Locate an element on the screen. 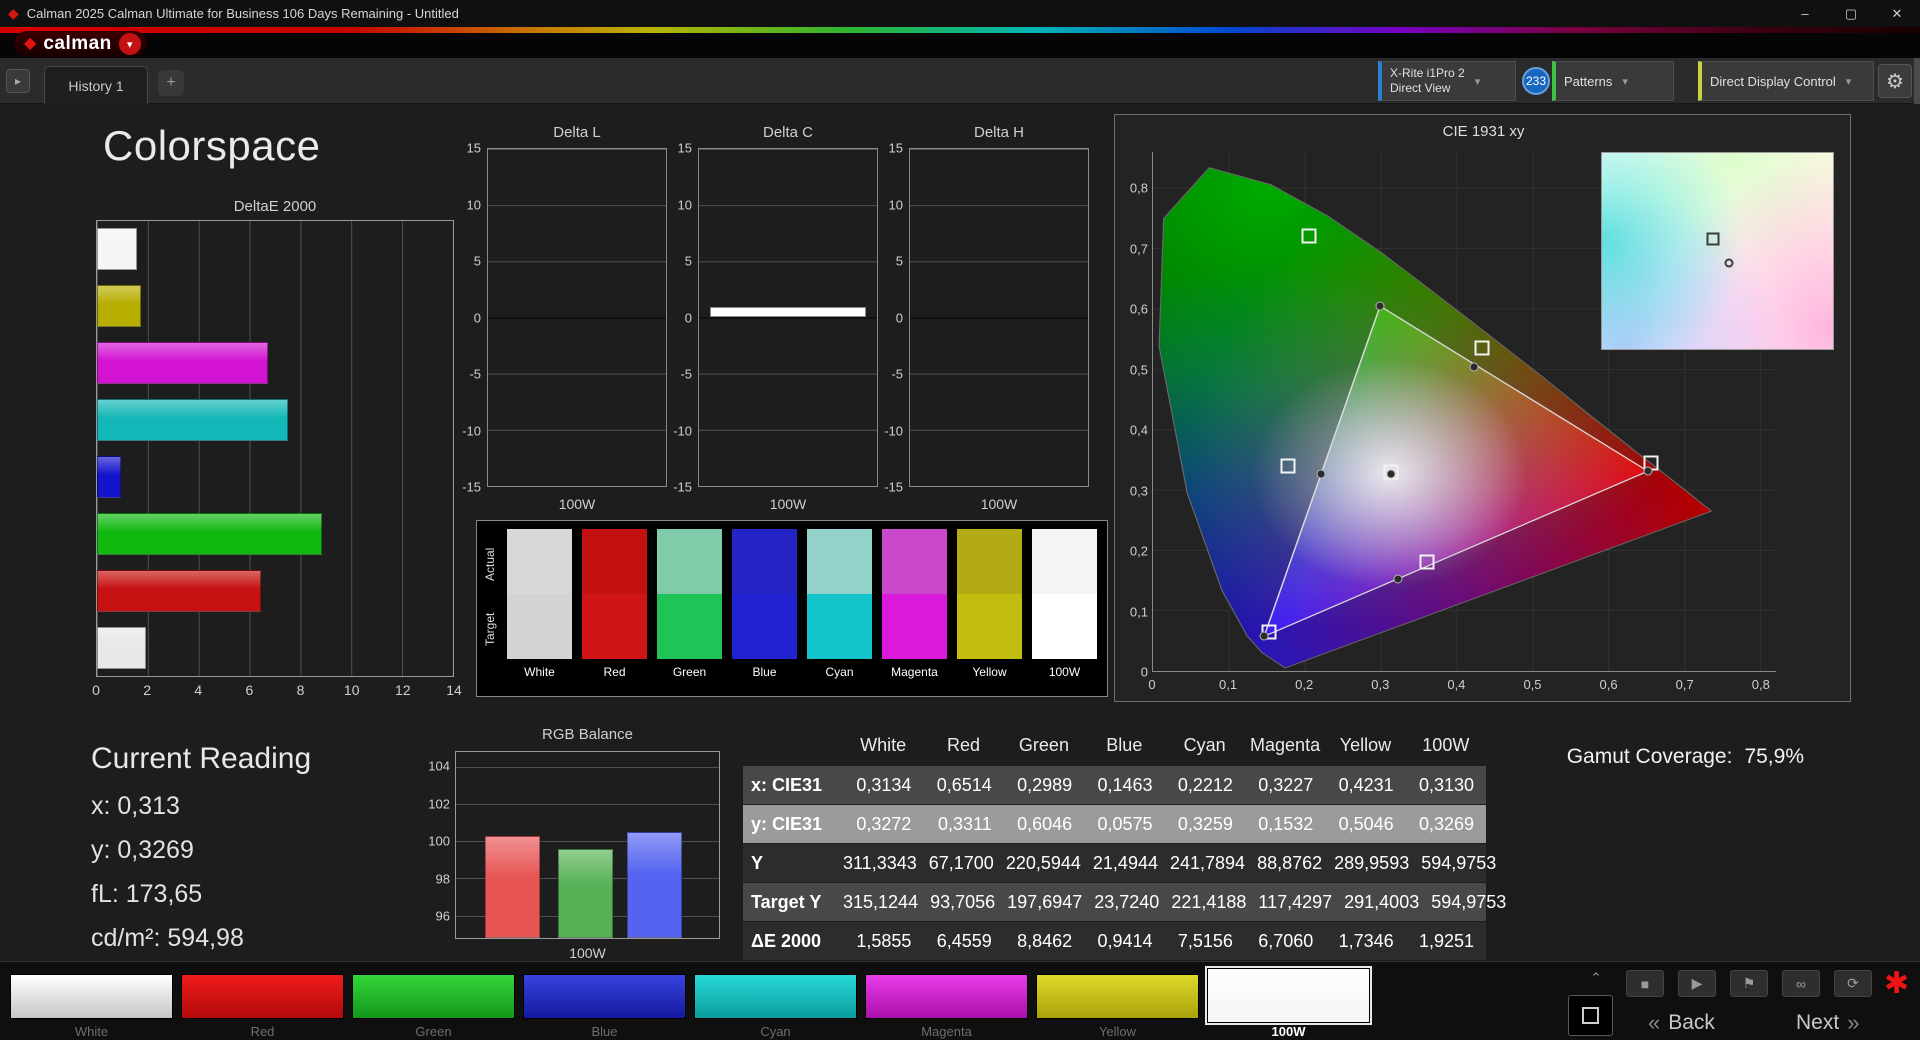  next-button: Next » is located at coordinates (1827, 1023).